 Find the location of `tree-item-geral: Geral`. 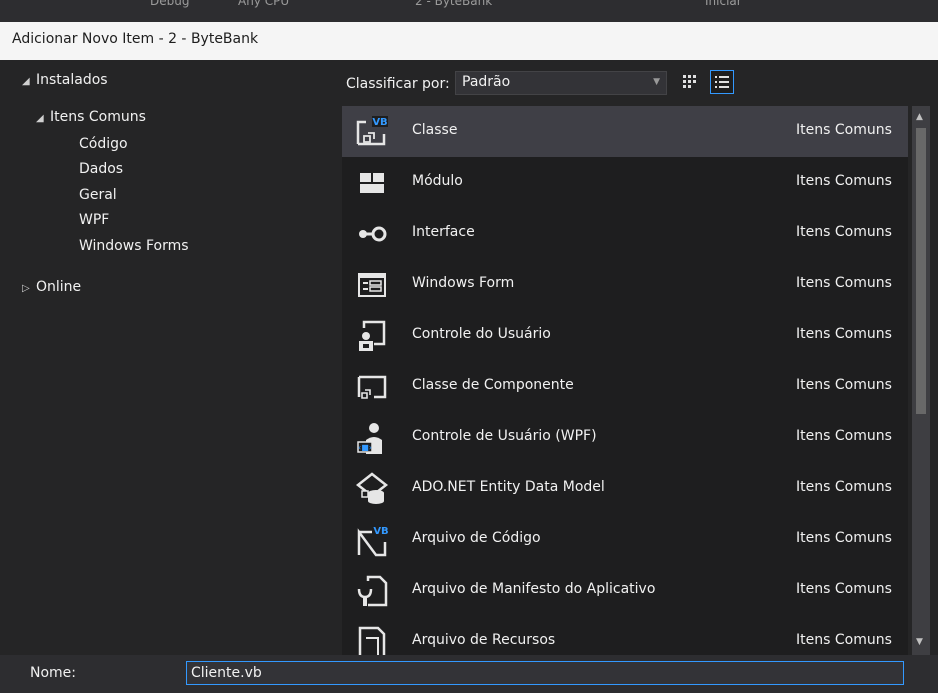

tree-item-geral: Geral is located at coordinates (98, 195).